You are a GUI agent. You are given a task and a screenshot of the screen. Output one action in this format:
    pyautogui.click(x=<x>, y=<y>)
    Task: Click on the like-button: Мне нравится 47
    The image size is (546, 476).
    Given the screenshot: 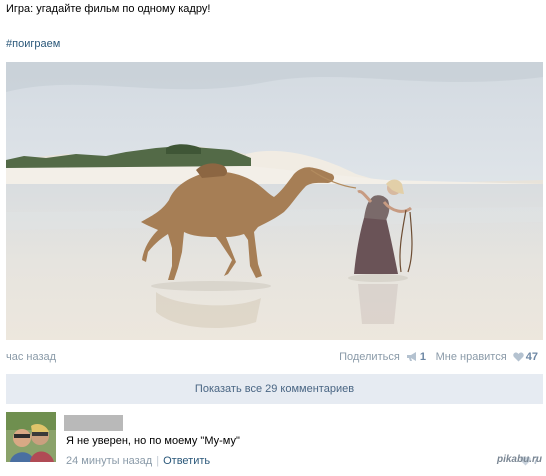 What is the action you would take?
    pyautogui.click(x=487, y=357)
    